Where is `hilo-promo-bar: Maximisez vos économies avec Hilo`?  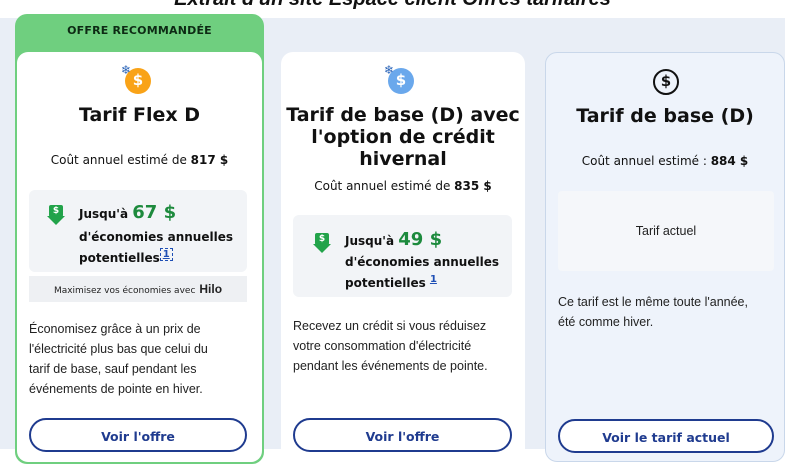 hilo-promo-bar: Maximisez vos économies avec Hilo is located at coordinates (138, 289).